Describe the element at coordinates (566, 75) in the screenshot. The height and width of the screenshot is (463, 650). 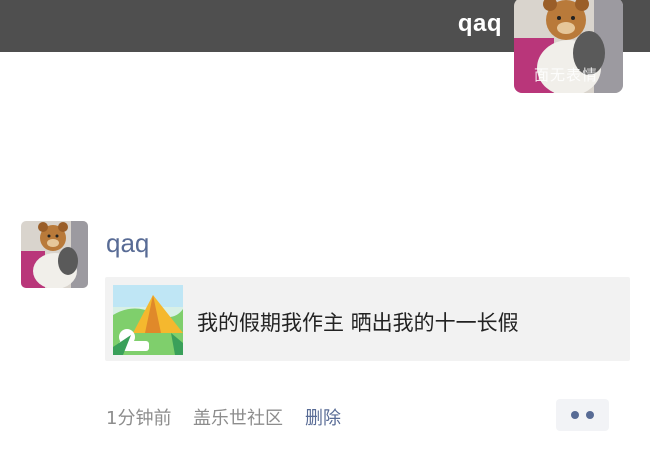
I see `avatar-watermark: 面无表情` at that location.